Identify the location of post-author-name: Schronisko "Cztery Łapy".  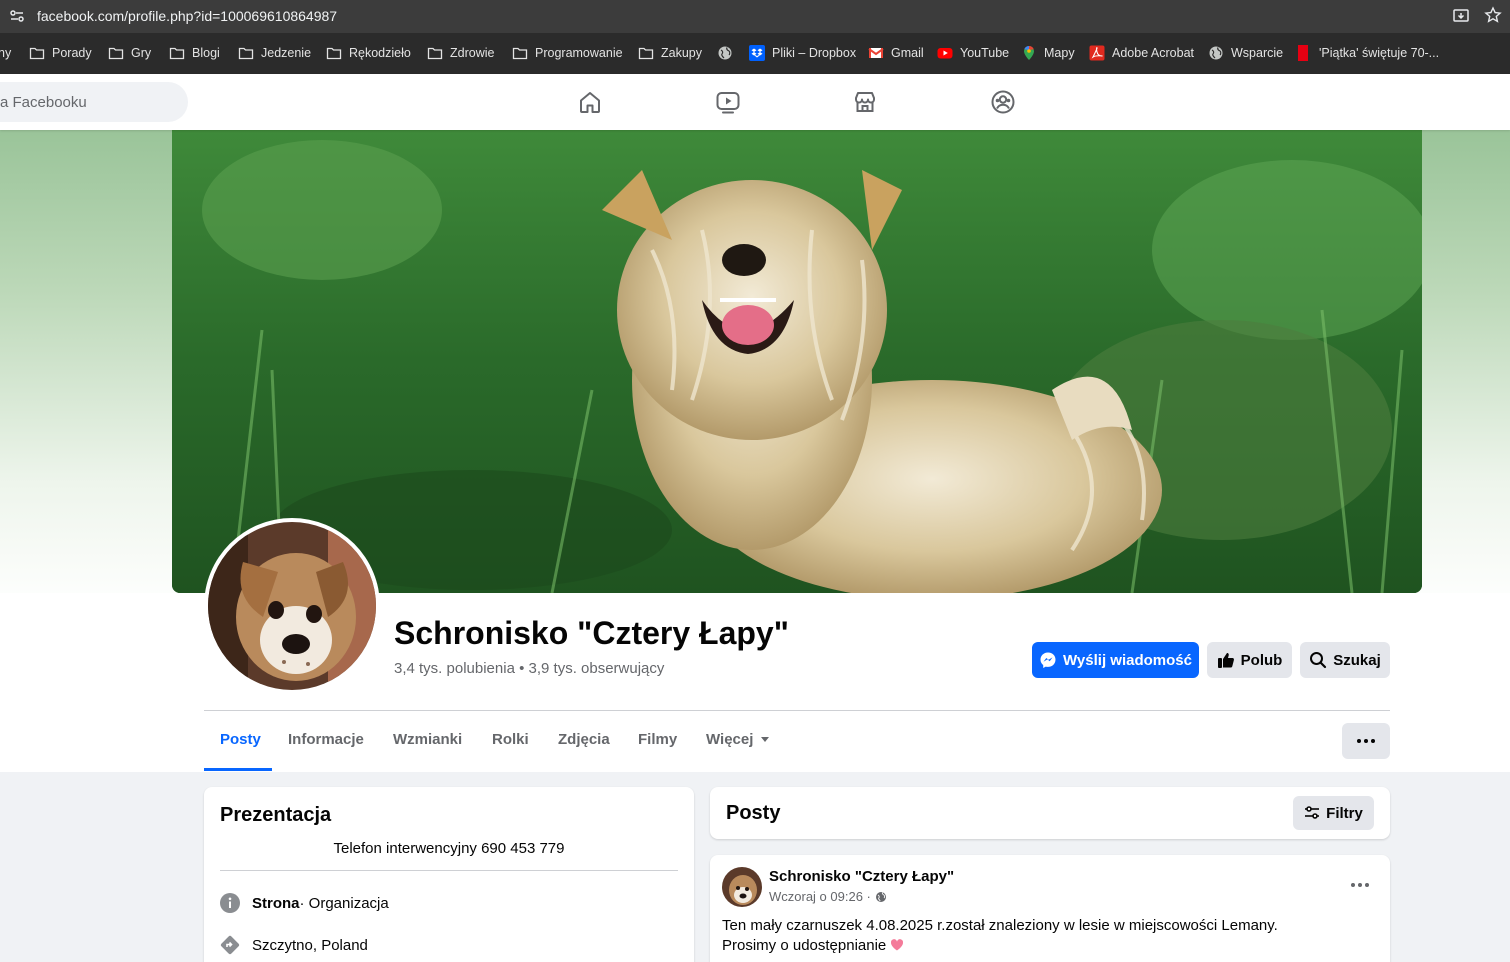
(861, 876).